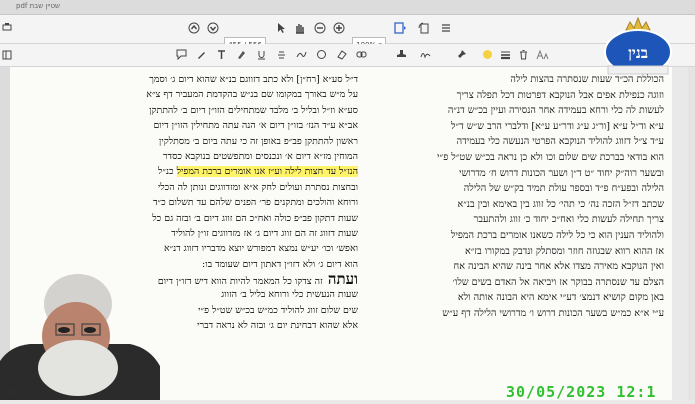  Describe the element at coordinates (400, 28) in the screenshot. I see `fit-page-icon` at that location.